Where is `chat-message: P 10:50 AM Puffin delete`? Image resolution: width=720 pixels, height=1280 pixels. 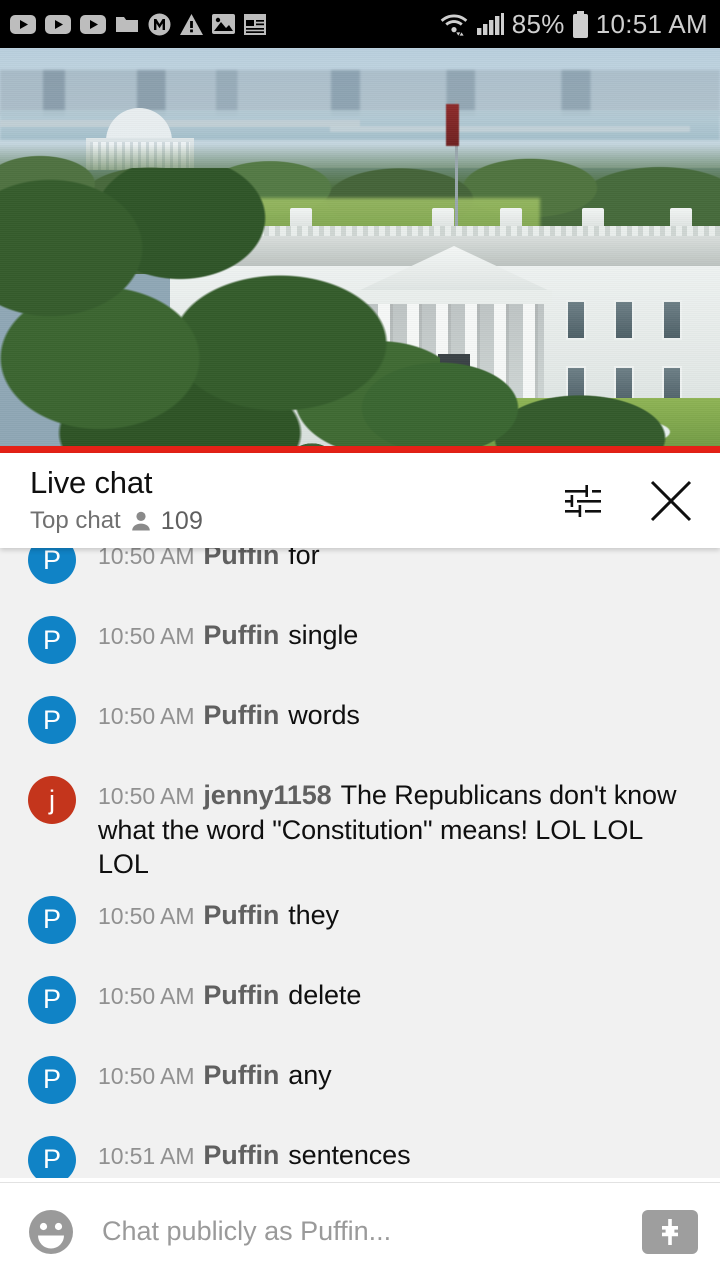
chat-message: P 10:50 AM Puffin delete is located at coordinates (360, 1002).